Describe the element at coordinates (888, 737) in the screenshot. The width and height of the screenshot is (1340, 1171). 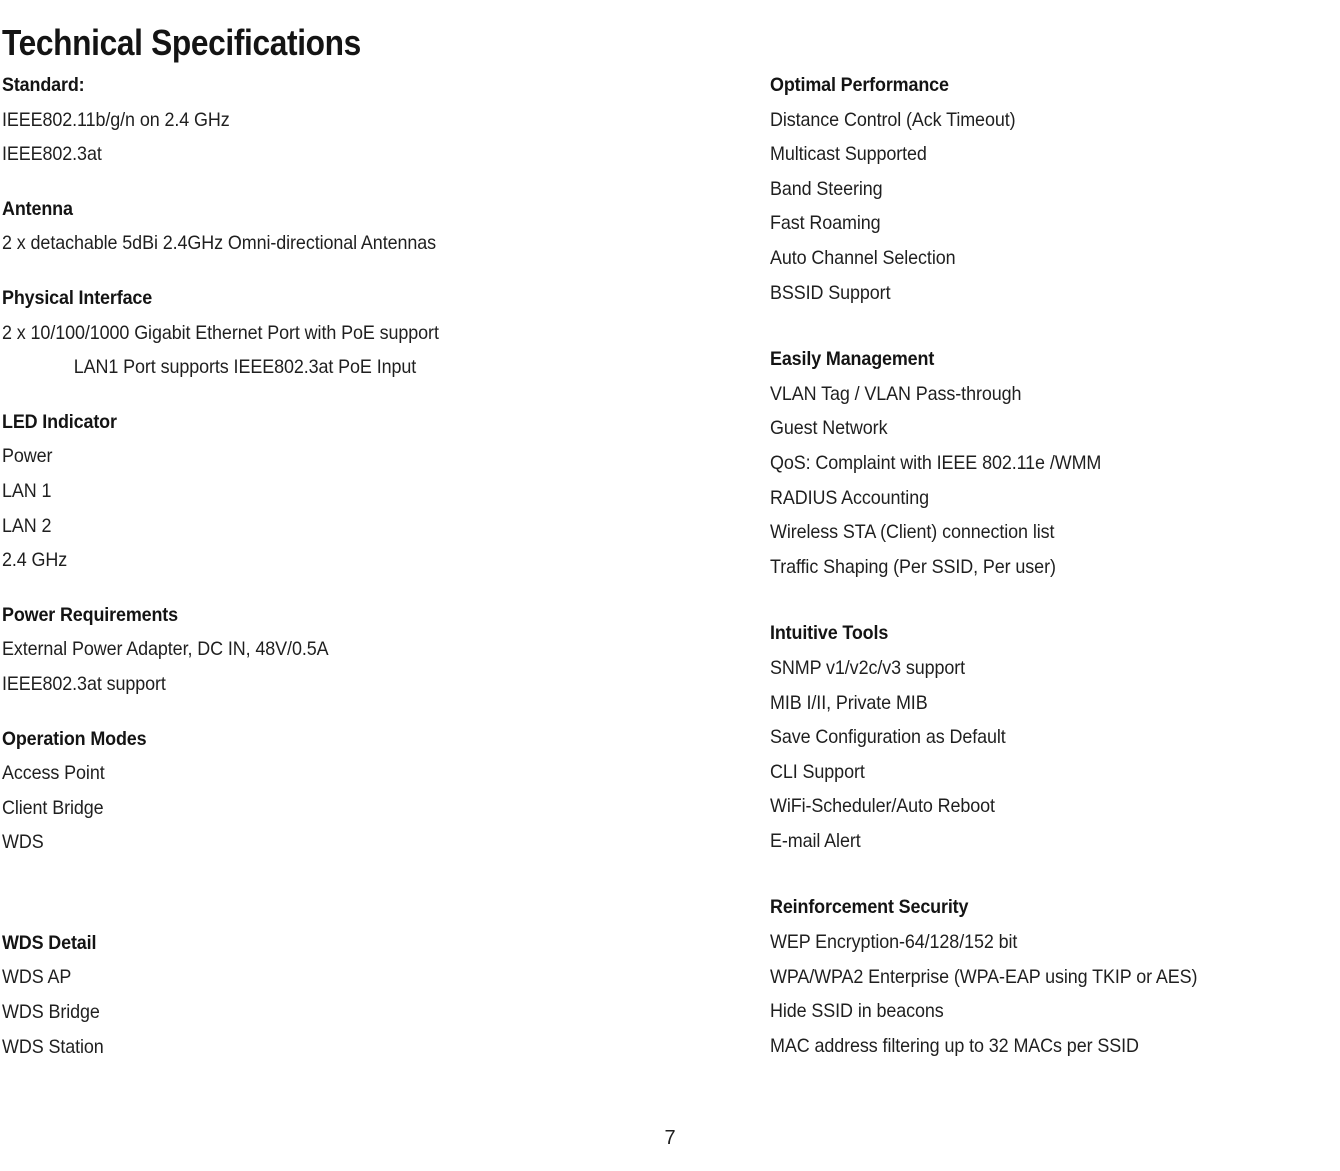
I see `section-line: Save Configuration as Default` at that location.